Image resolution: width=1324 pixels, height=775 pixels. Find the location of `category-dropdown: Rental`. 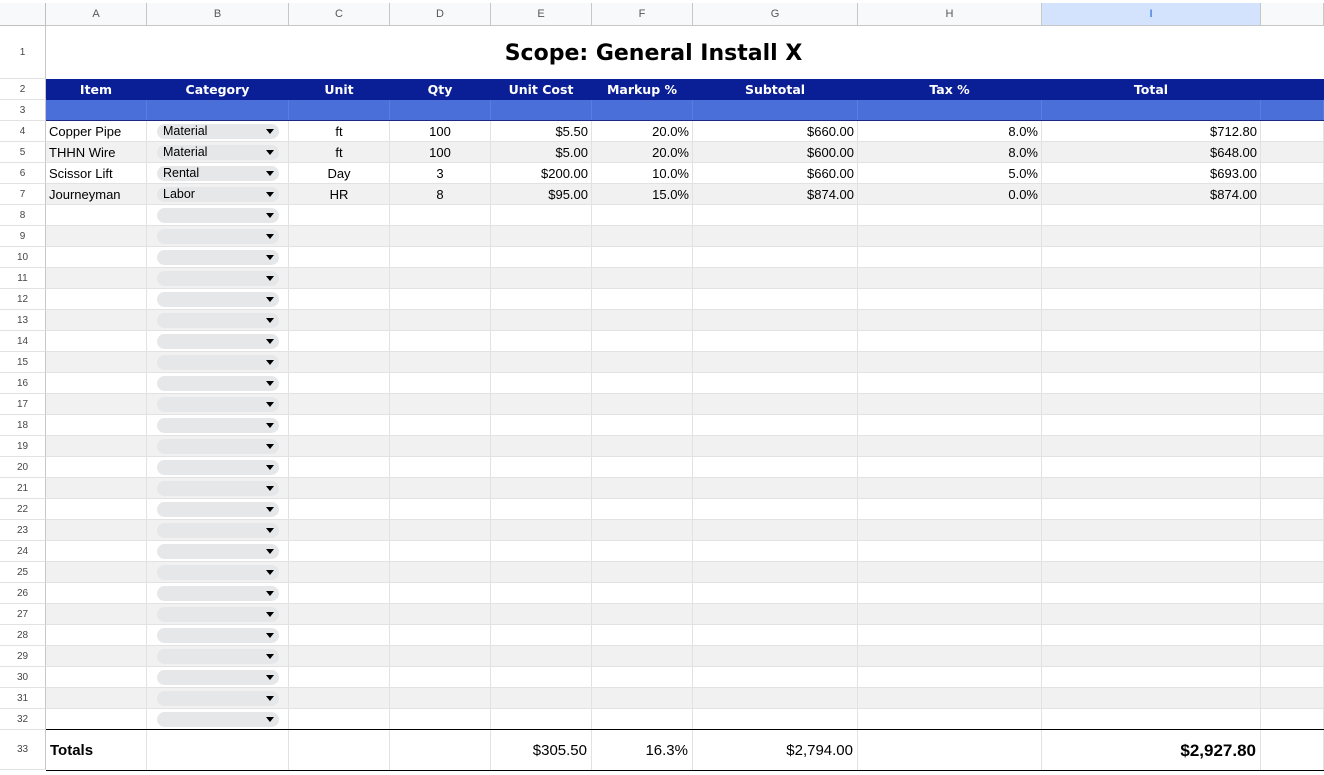

category-dropdown: Rental is located at coordinates (218, 173).